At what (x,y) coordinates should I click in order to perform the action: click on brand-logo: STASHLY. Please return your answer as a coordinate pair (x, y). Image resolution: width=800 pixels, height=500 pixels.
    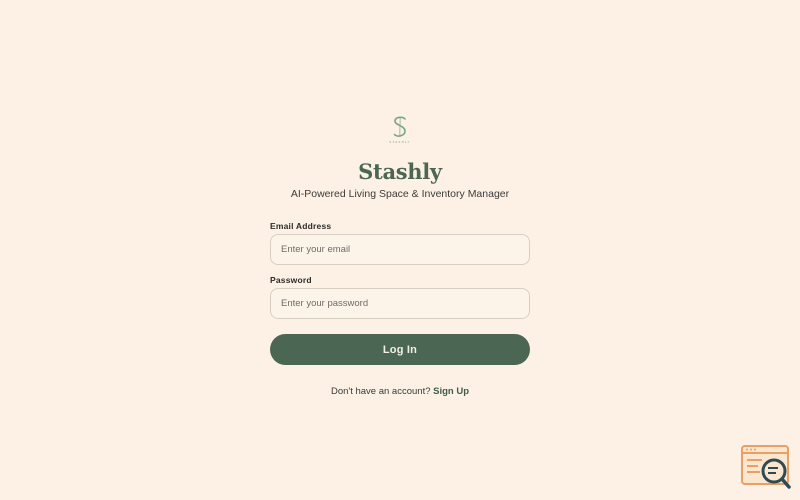
    Looking at the image, I should click on (400, 131).